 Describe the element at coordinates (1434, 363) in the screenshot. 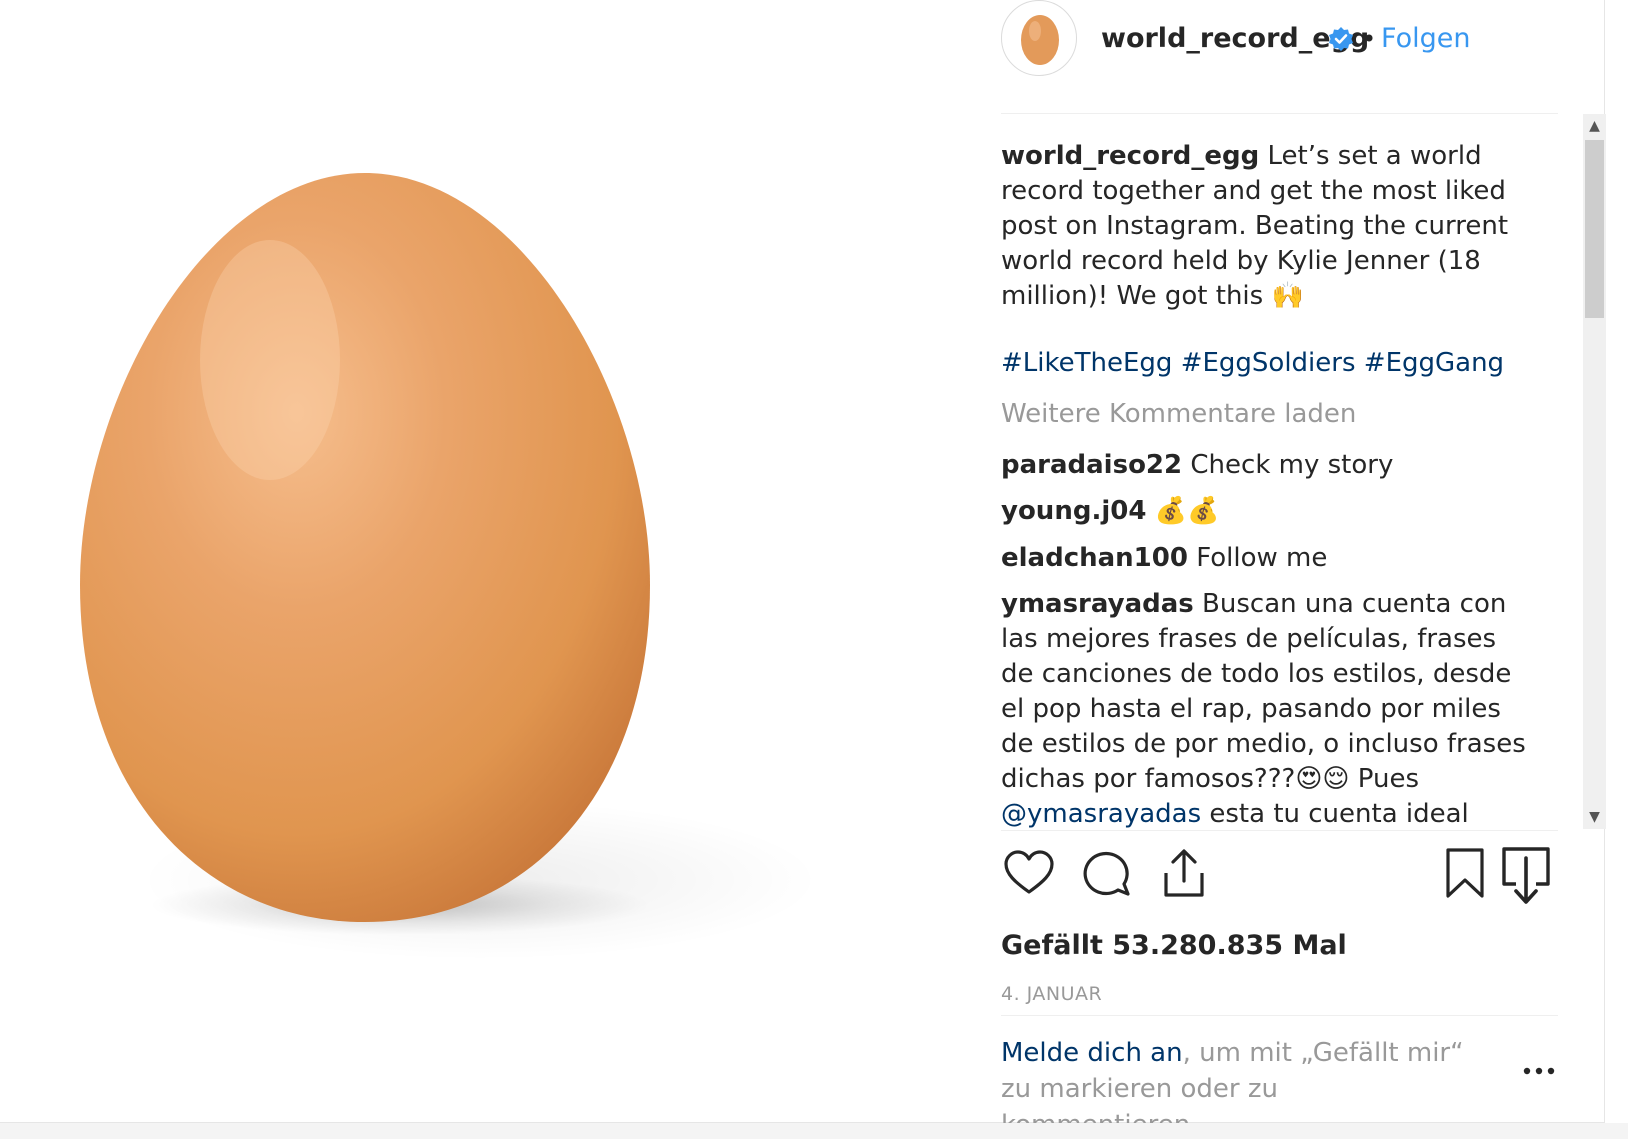

I see `hashtag-link: #EggGang` at that location.